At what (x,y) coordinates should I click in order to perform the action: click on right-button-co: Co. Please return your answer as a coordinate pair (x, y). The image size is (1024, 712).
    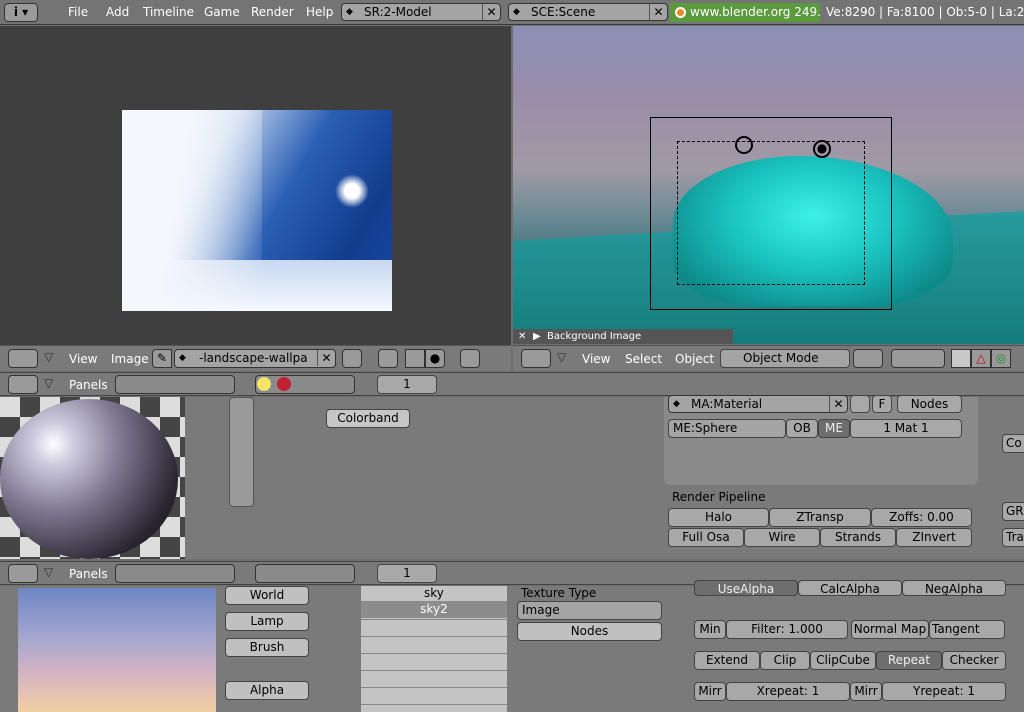
    Looking at the image, I should click on (1013, 443).